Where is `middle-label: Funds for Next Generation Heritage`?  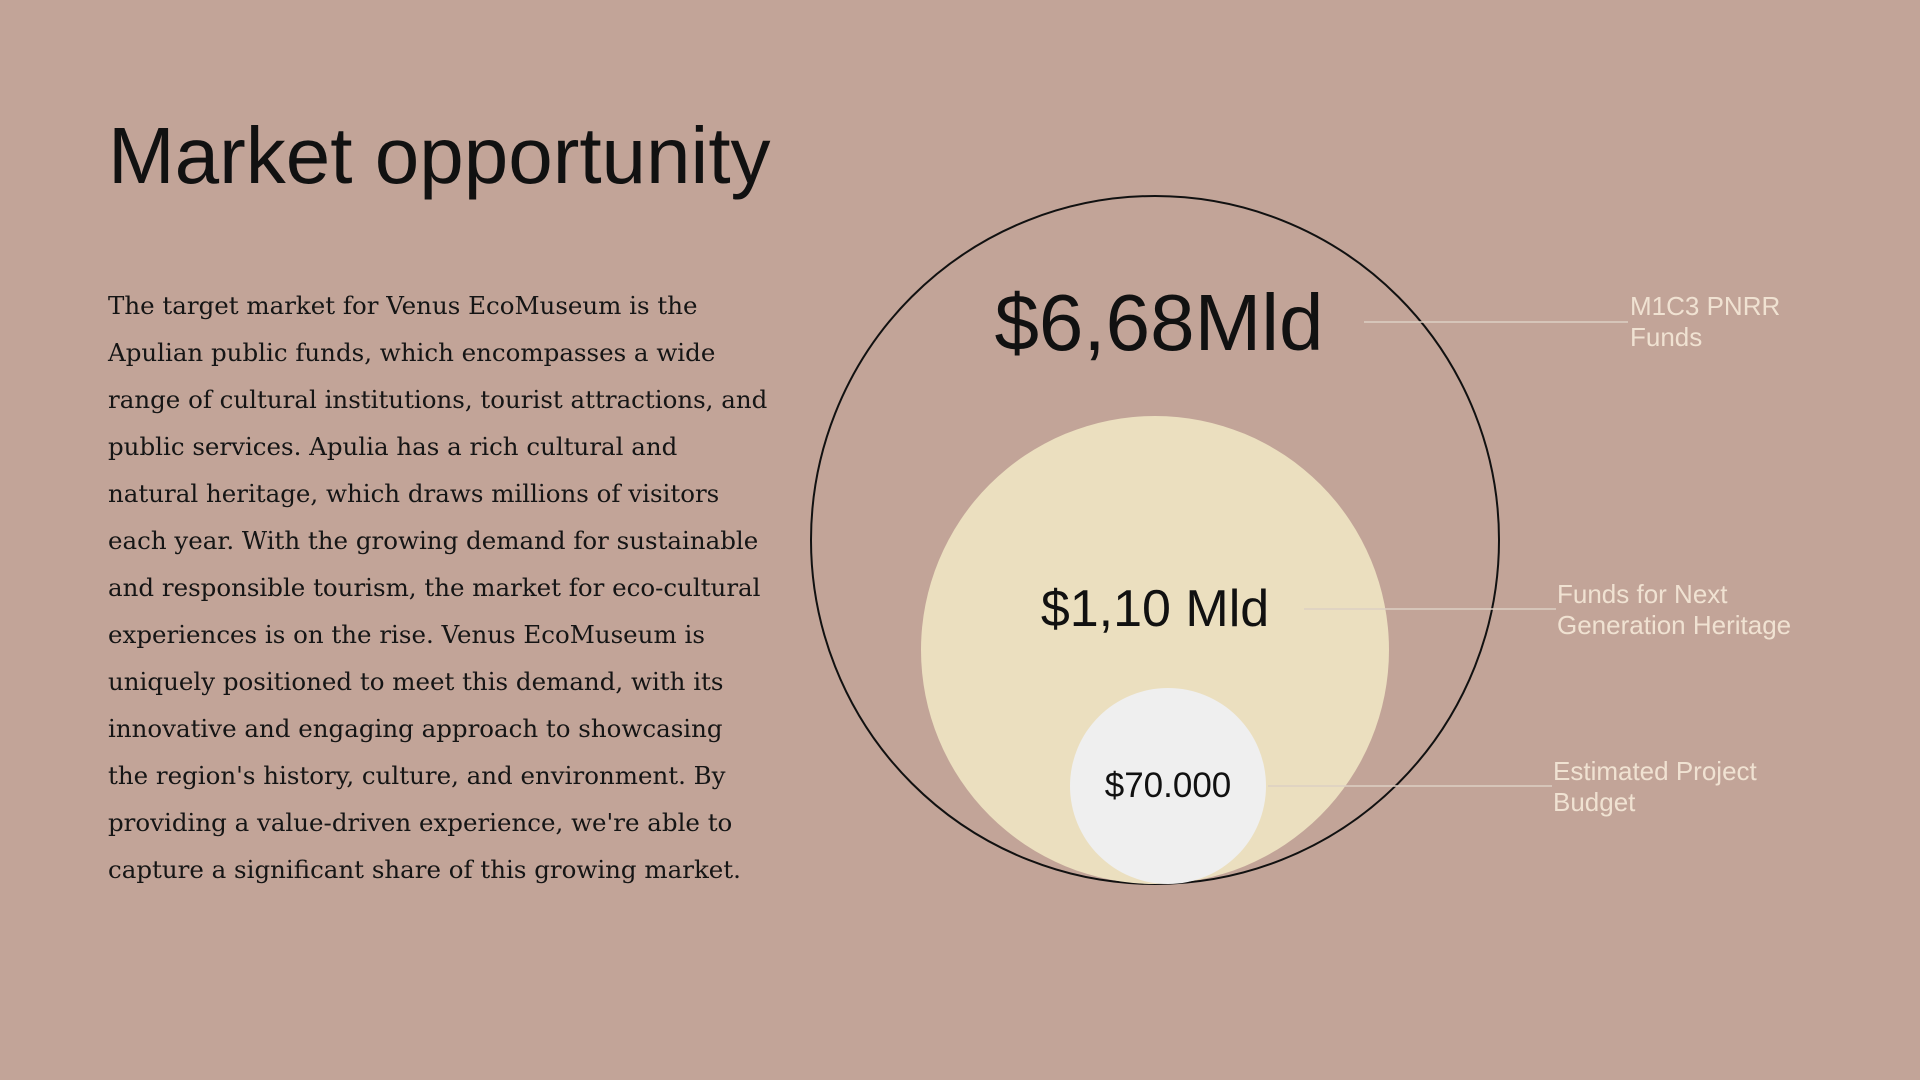
middle-label: Funds for Next Generation Heritage is located at coordinates (1674, 609).